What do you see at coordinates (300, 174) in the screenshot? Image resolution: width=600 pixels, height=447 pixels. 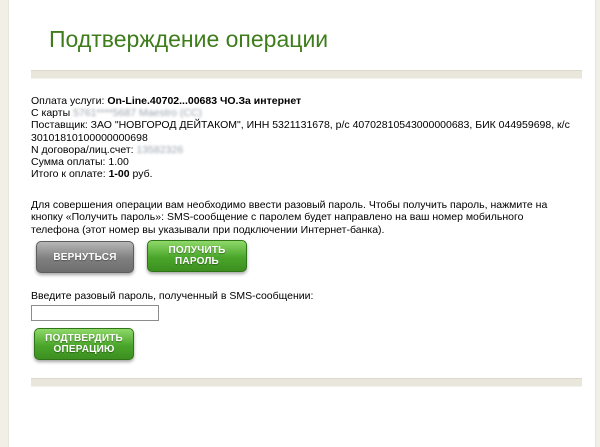 I see `total-row: Итого к оплате: 1-00 руб.` at bounding box center [300, 174].